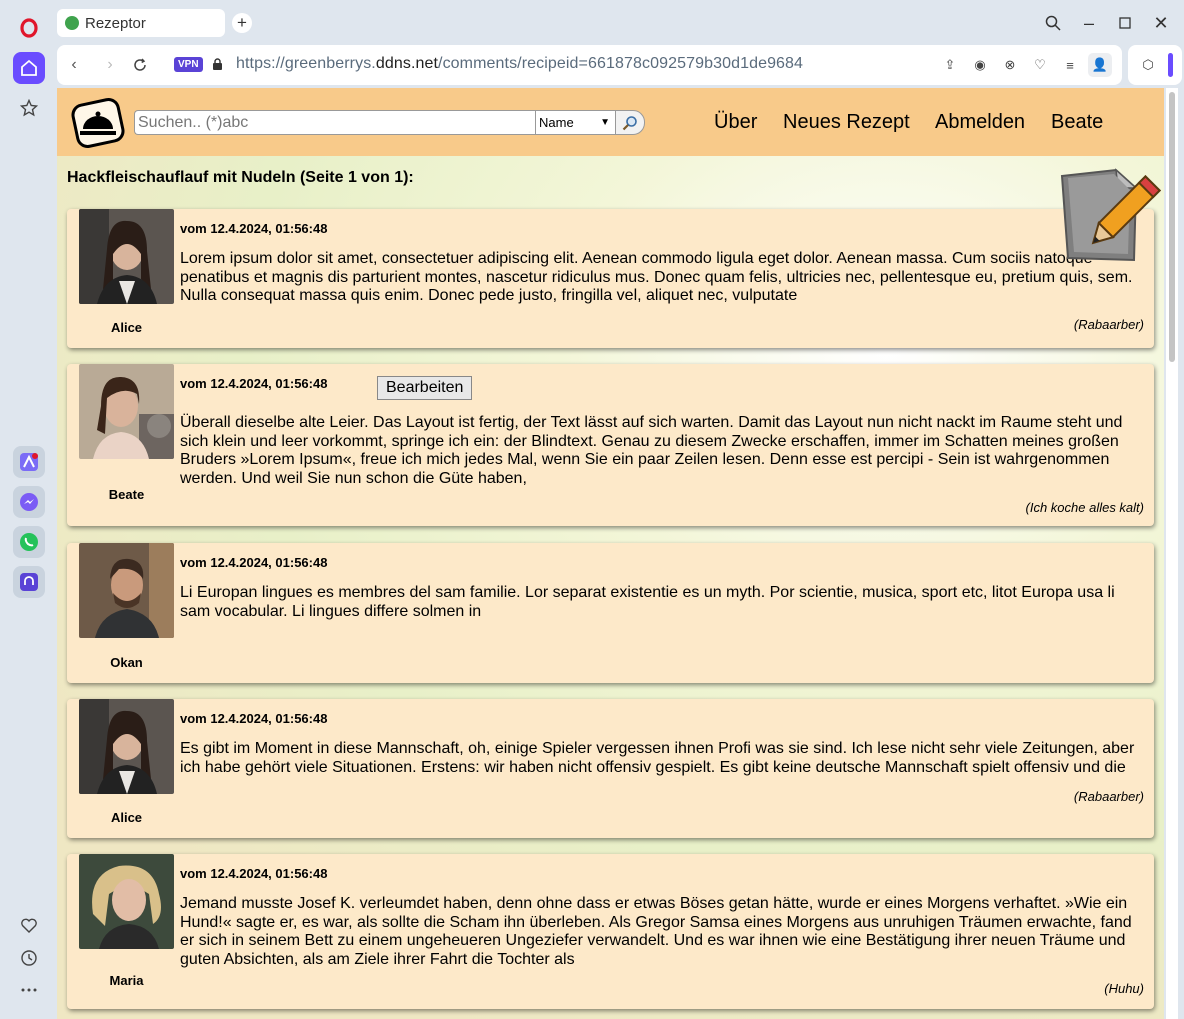 This screenshot has height=1019, width=1184. What do you see at coordinates (140, 65) in the screenshot?
I see `reload-icon` at bounding box center [140, 65].